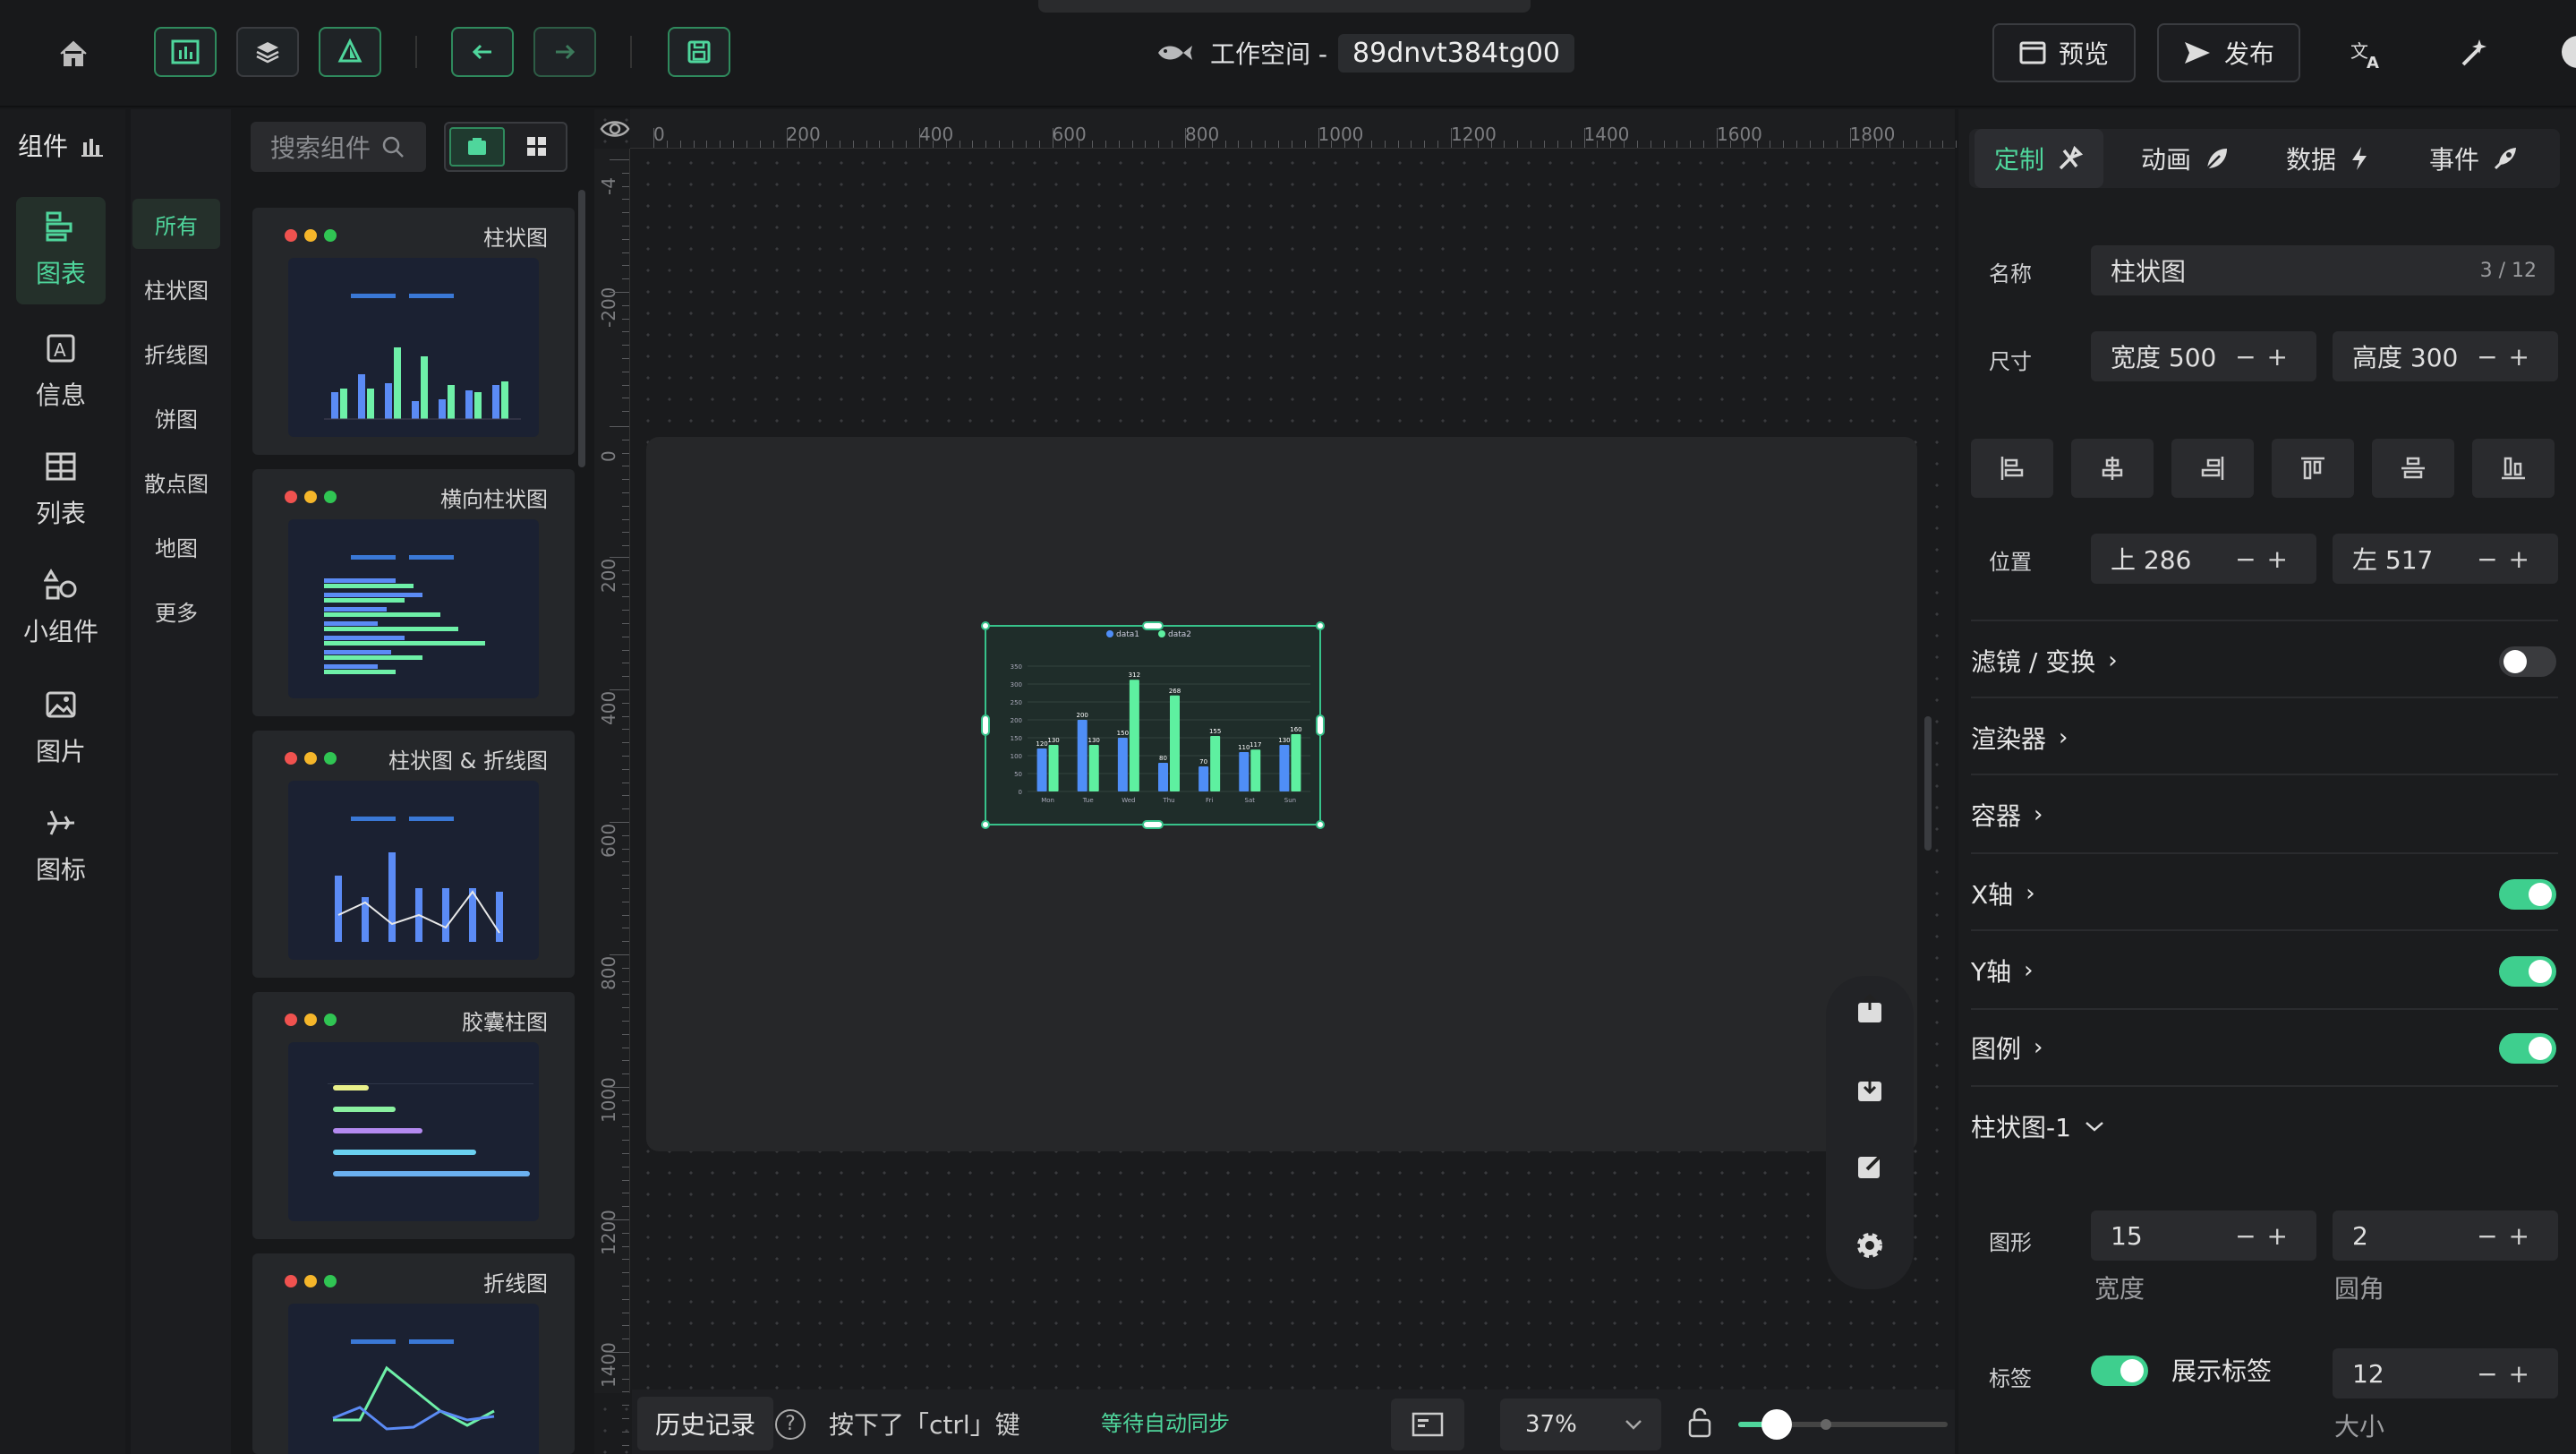  What do you see at coordinates (176, 546) in the screenshot?
I see `subcategory-map: 地图` at bounding box center [176, 546].